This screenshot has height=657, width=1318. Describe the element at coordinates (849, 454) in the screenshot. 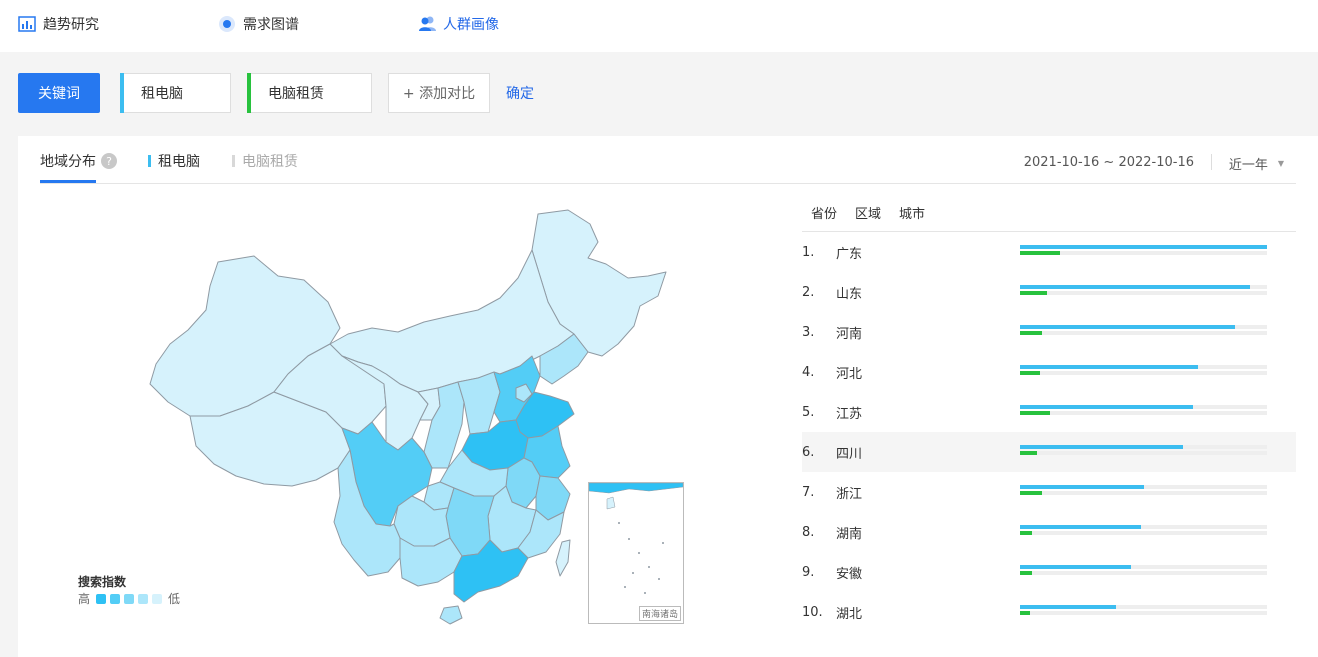

I see `rank-province-name: 四川` at that location.